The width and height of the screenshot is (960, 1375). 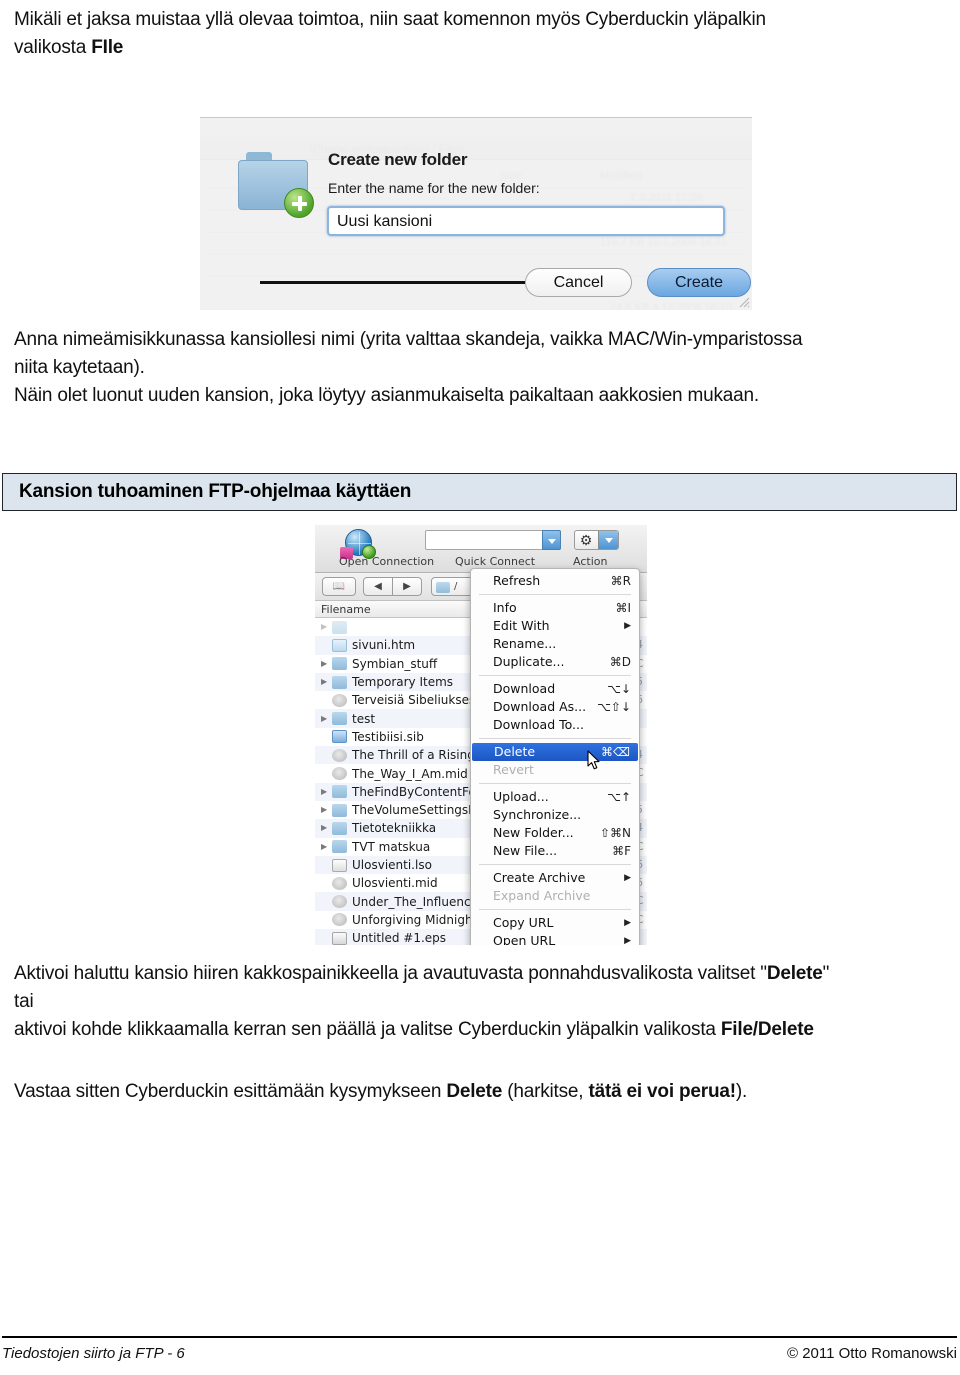 I want to click on menu-item-shortcut: ⌘R, so click(x=620, y=581).